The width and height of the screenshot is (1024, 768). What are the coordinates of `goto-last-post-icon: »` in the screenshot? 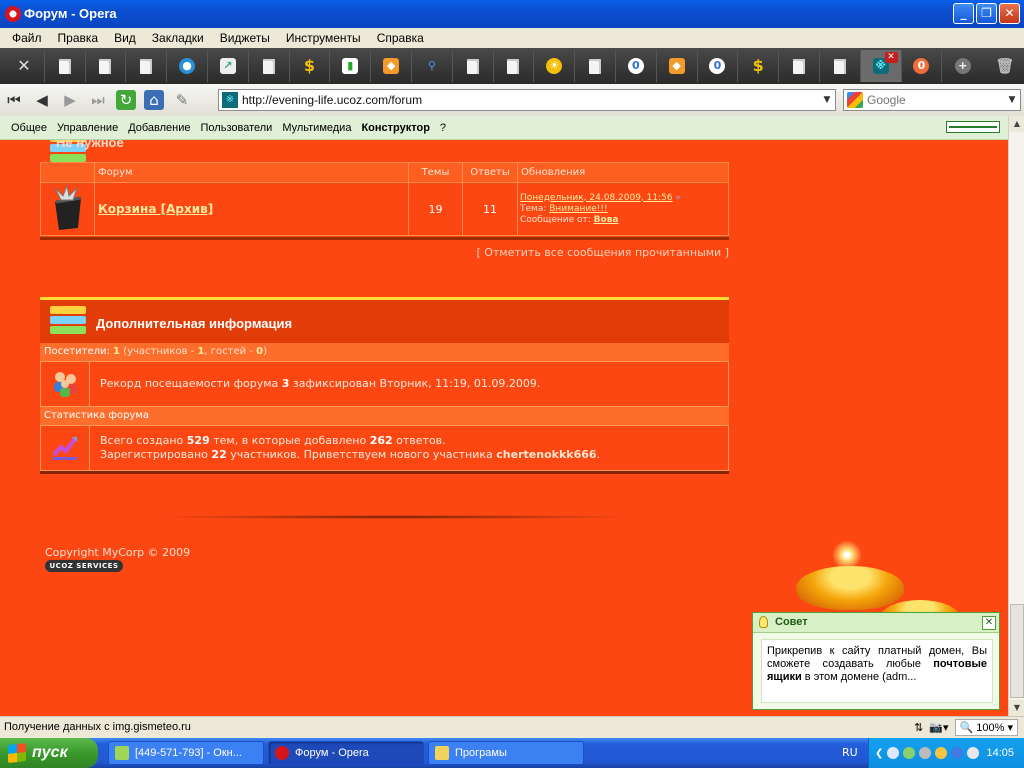 It's located at (678, 198).